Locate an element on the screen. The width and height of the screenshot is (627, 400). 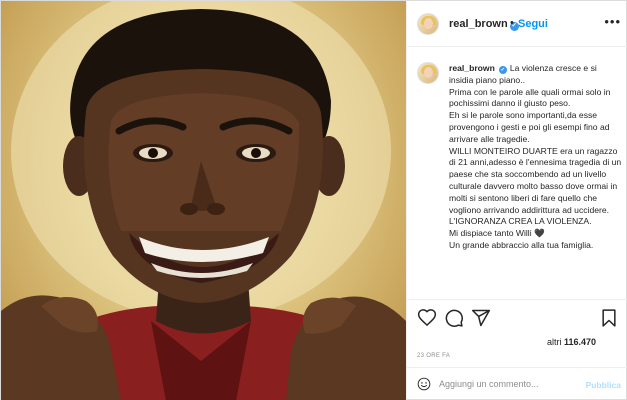
post-header: real_brown ✔ • Segui ••• is located at coordinates (517, 24).